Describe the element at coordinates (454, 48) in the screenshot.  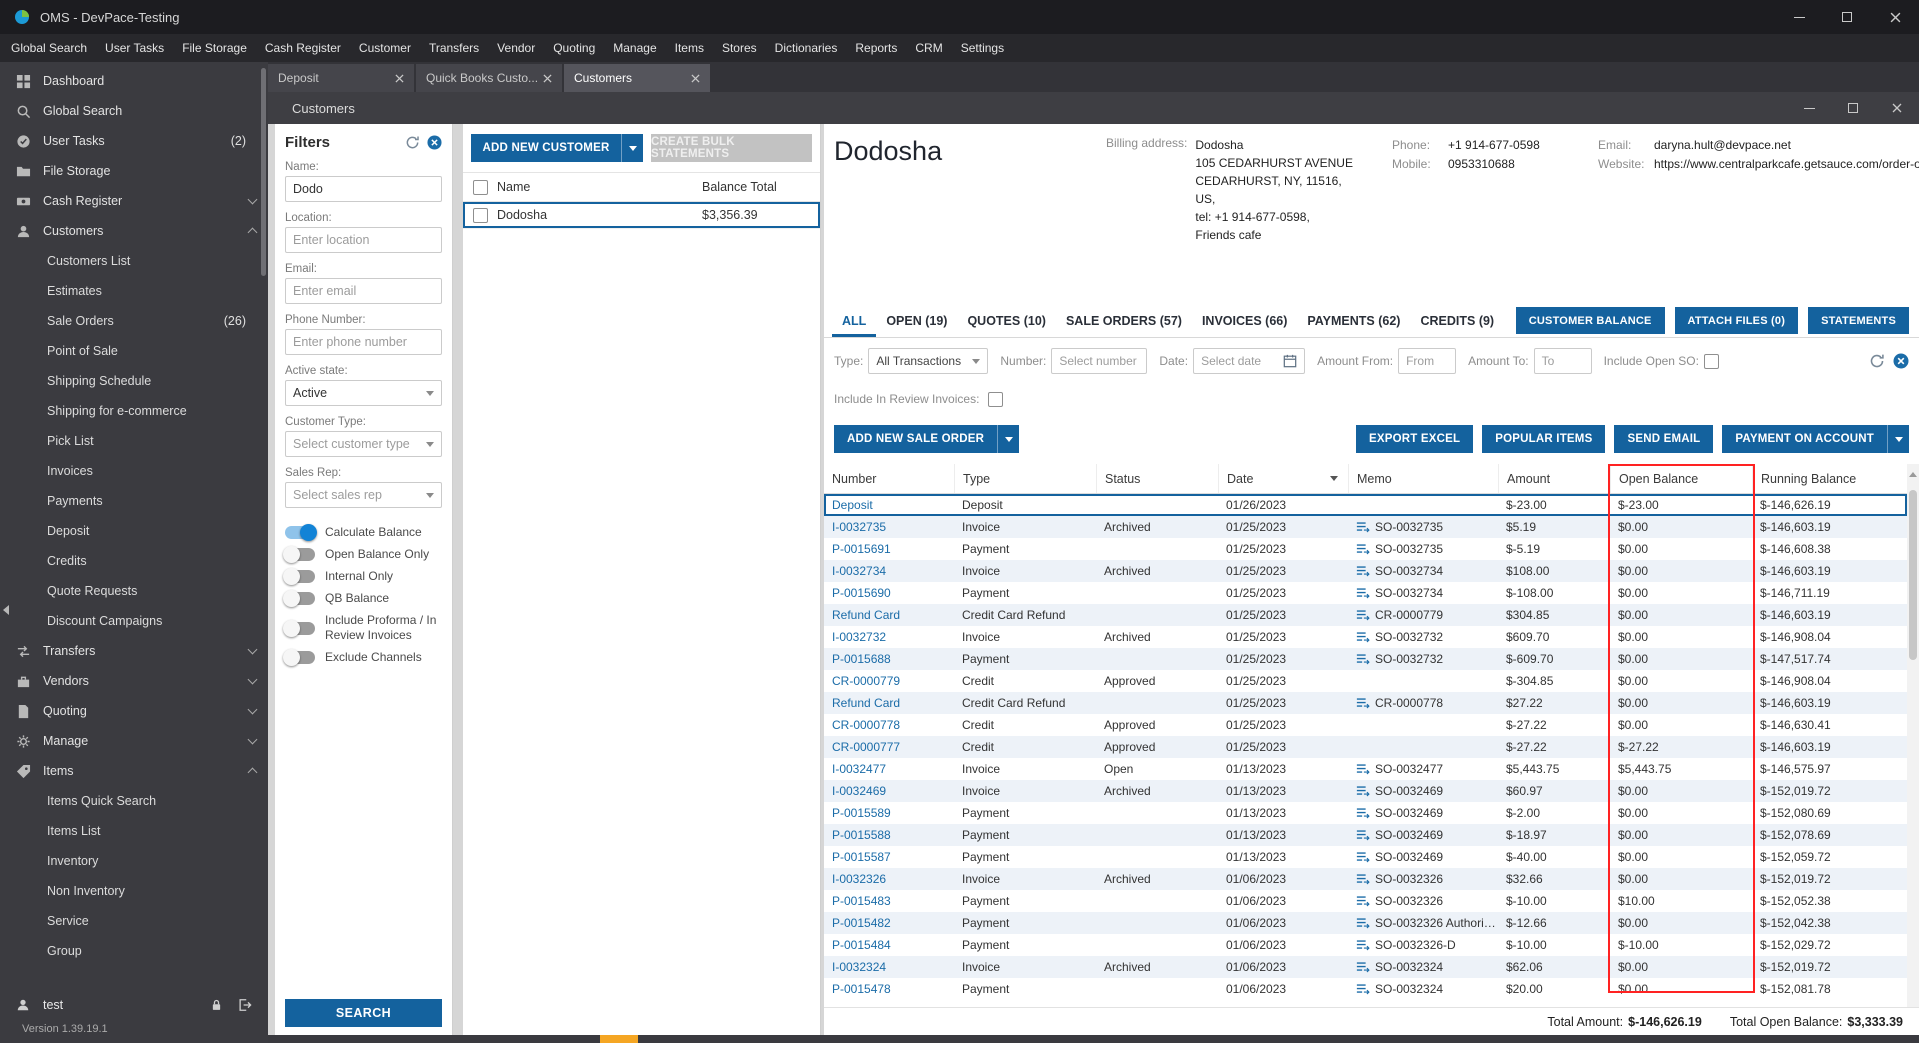
I see `menu-item: Transfers` at that location.